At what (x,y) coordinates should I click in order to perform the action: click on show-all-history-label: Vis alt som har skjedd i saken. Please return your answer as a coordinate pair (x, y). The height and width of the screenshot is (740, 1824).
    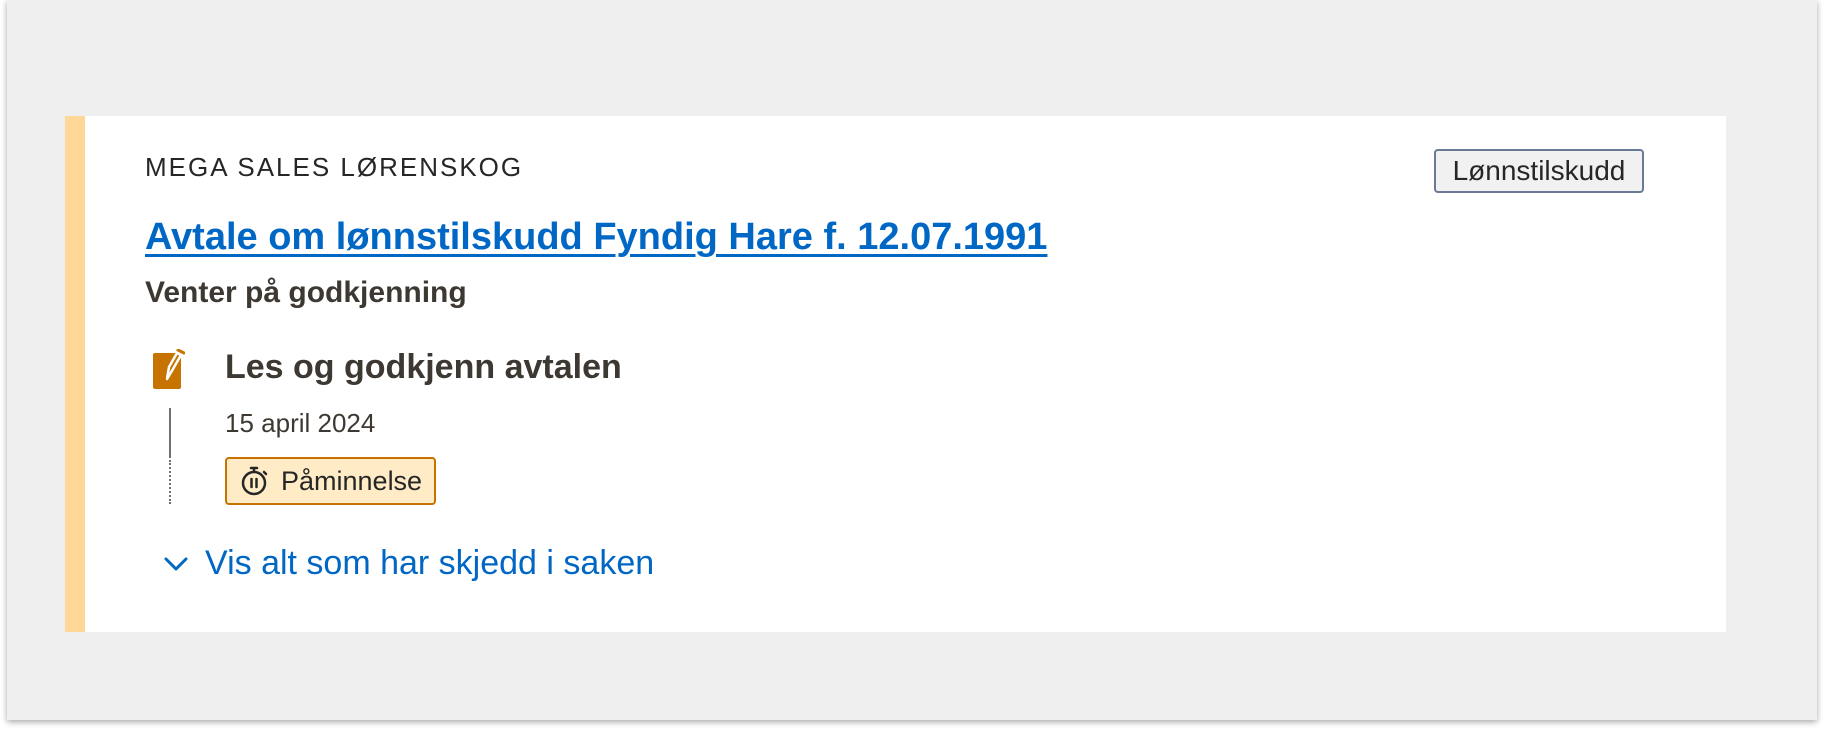
    Looking at the image, I should click on (430, 563).